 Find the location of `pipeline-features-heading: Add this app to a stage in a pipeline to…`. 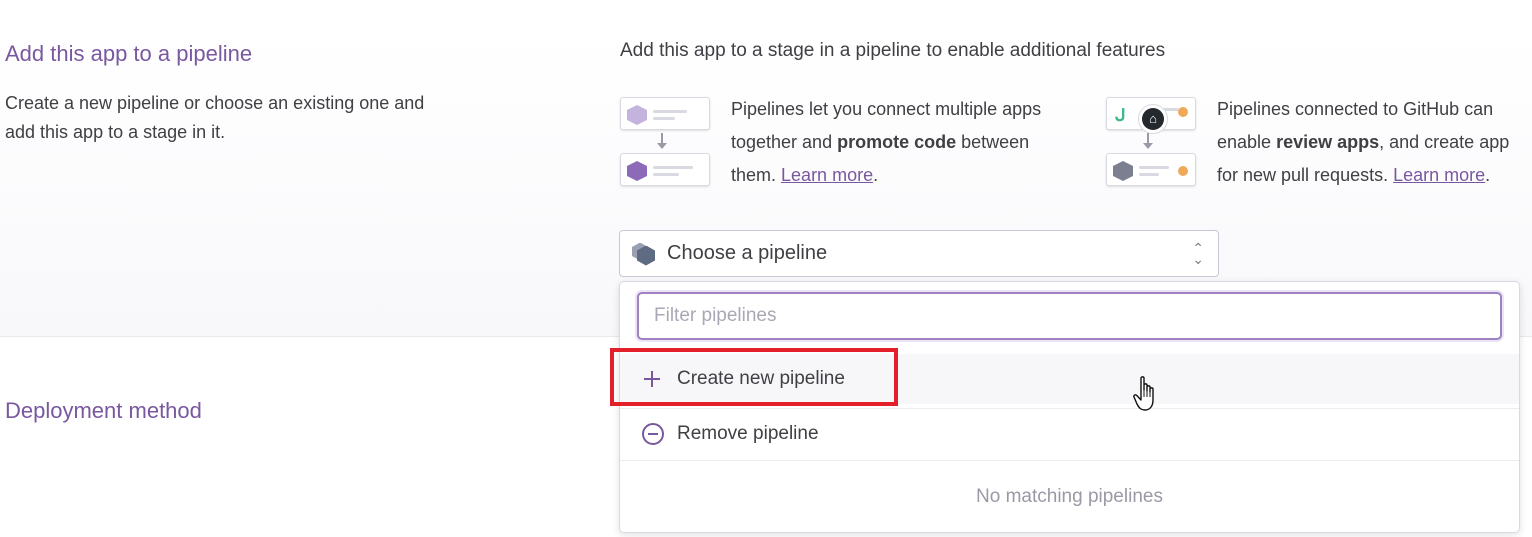

pipeline-features-heading: Add this app to a stage in a pipeline to… is located at coordinates (893, 50).